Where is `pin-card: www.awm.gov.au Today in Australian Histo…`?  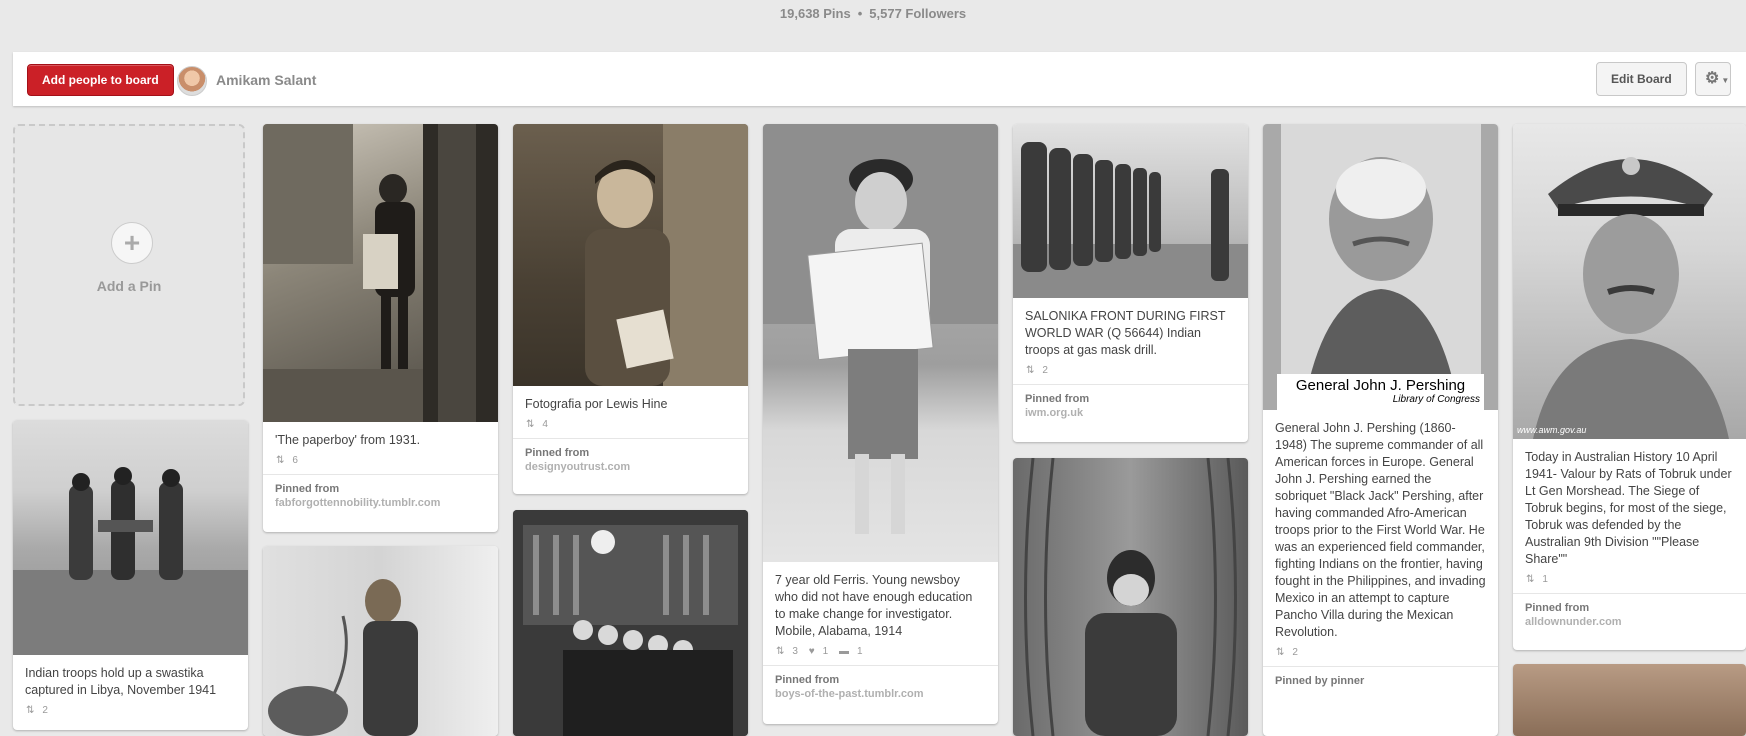
pin-card: www.awm.gov.au Today in Australian Histo… is located at coordinates (1629, 387).